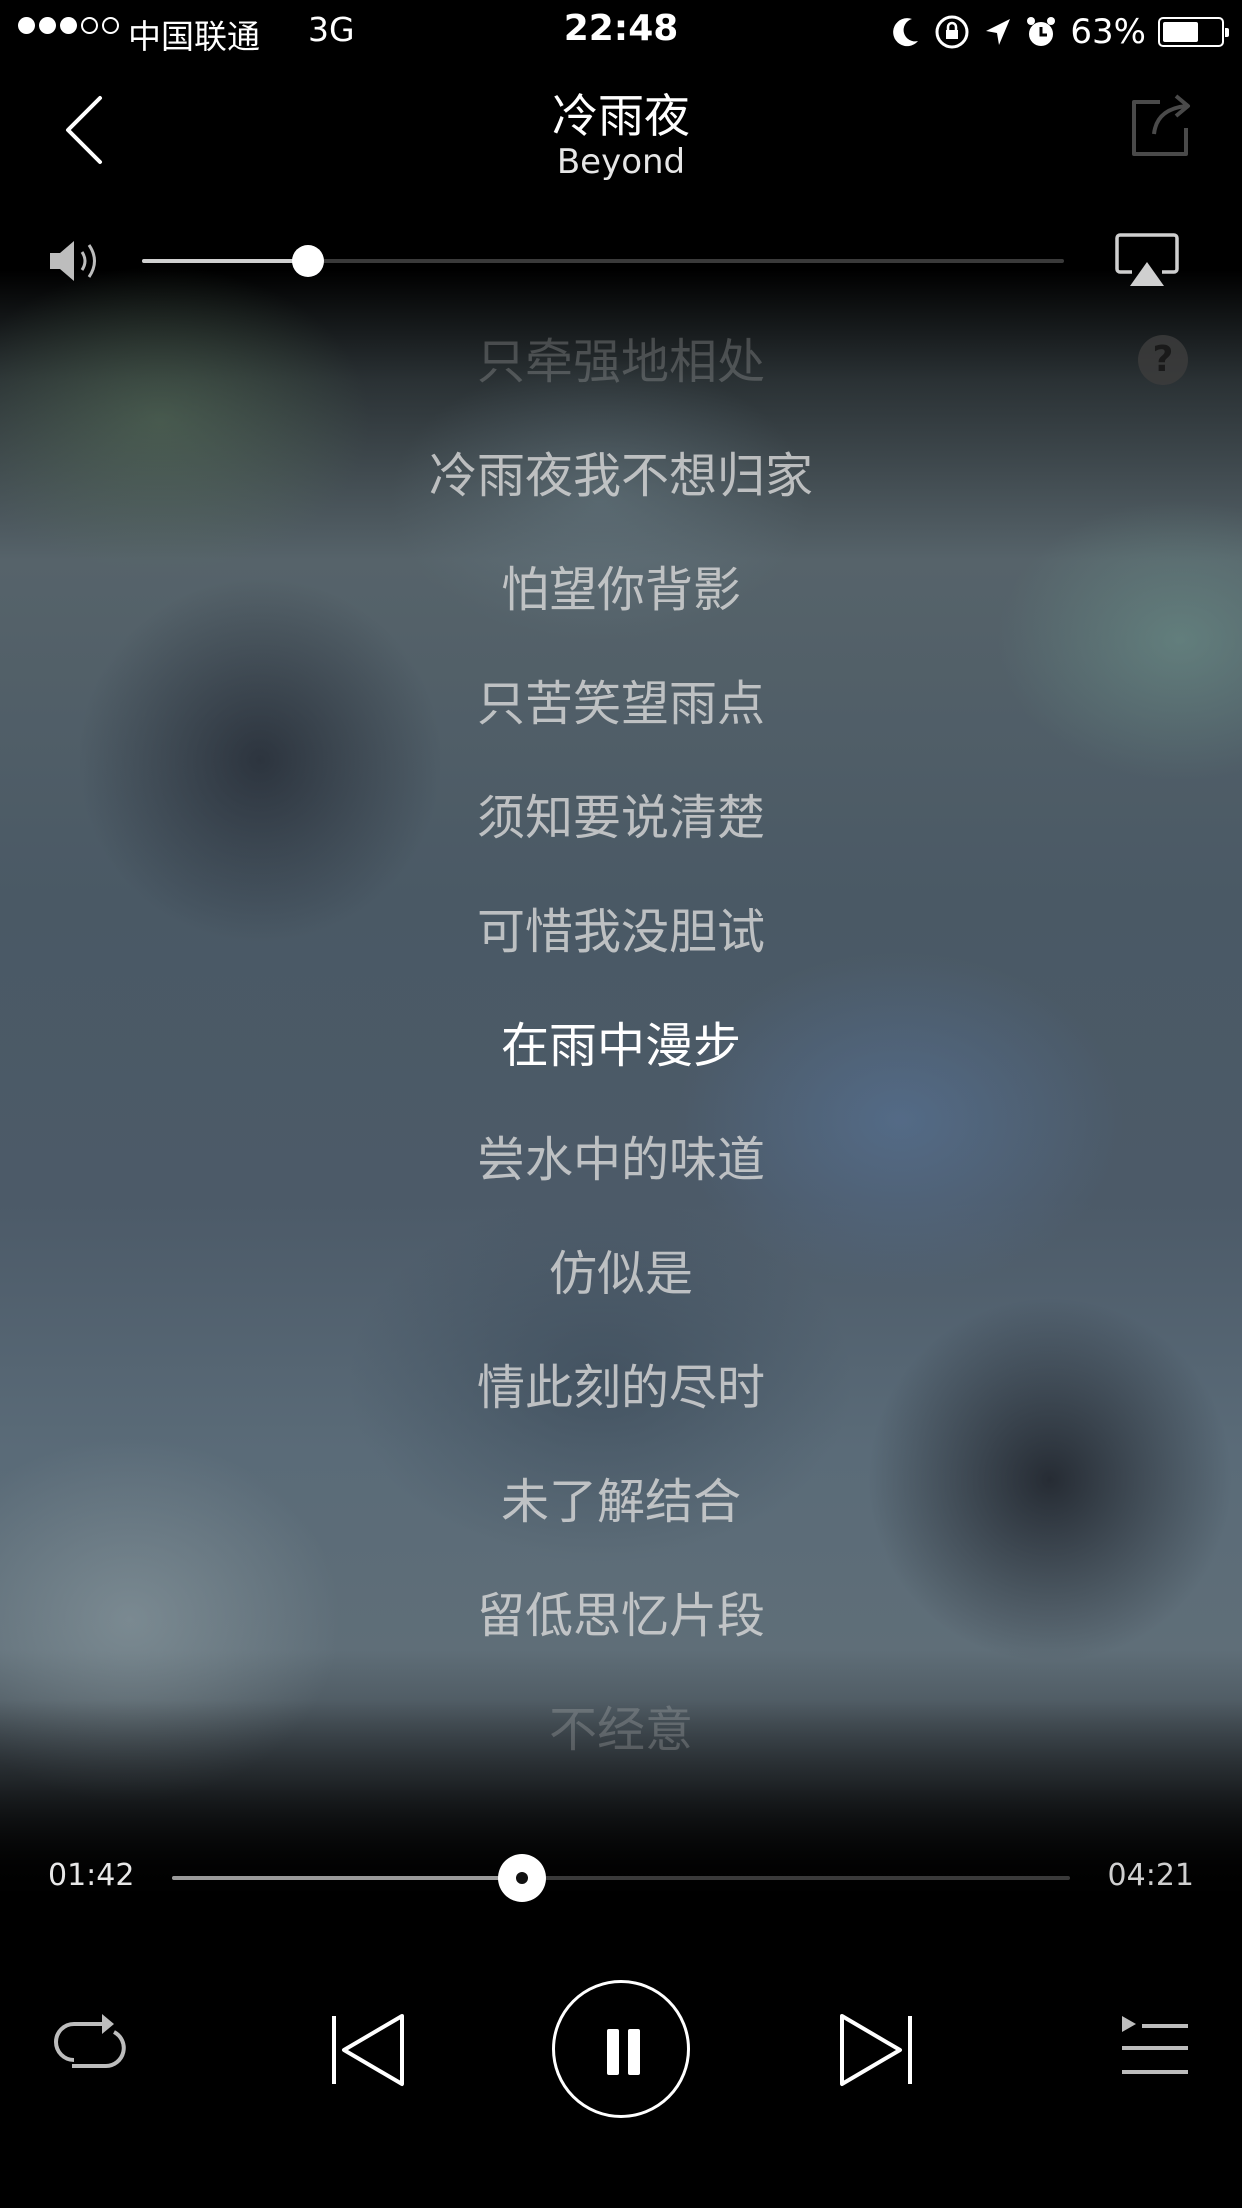 The image size is (1242, 2208). Describe the element at coordinates (613, 2052) in the screenshot. I see `pause-icon` at that location.